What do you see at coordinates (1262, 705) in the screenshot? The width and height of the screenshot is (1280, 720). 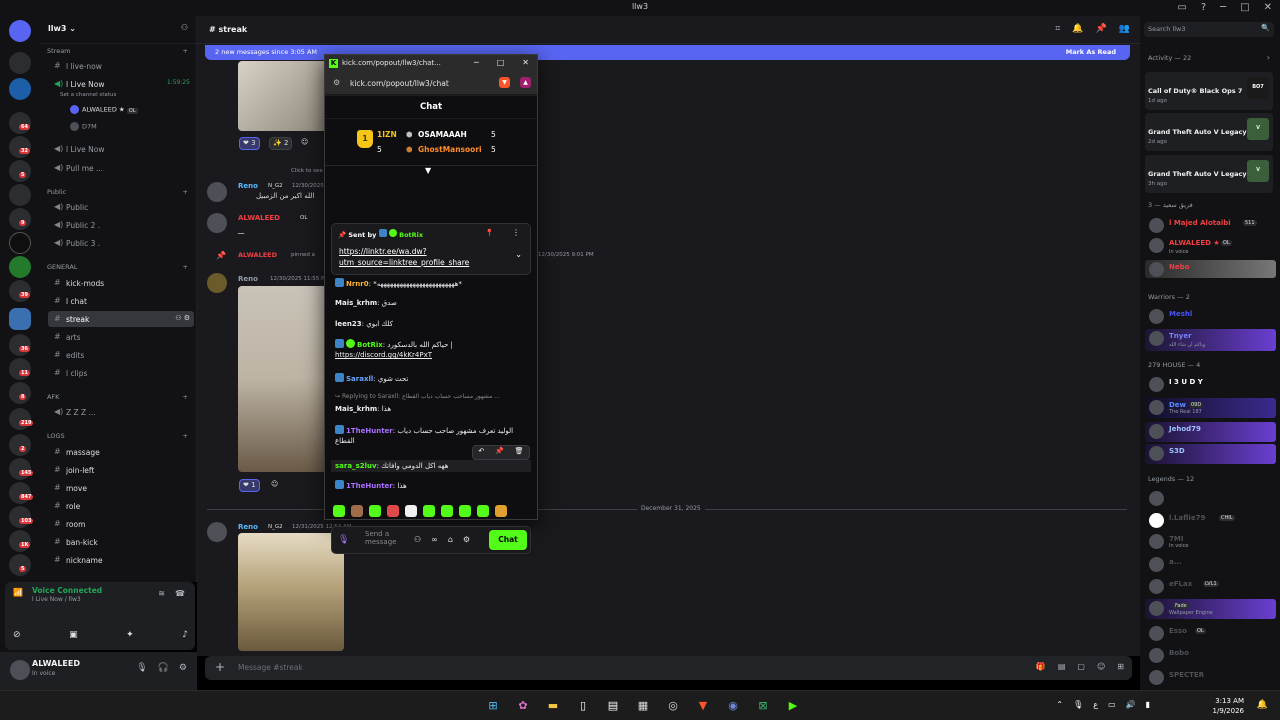 I see `notification-bell-icon: 🔔` at bounding box center [1262, 705].